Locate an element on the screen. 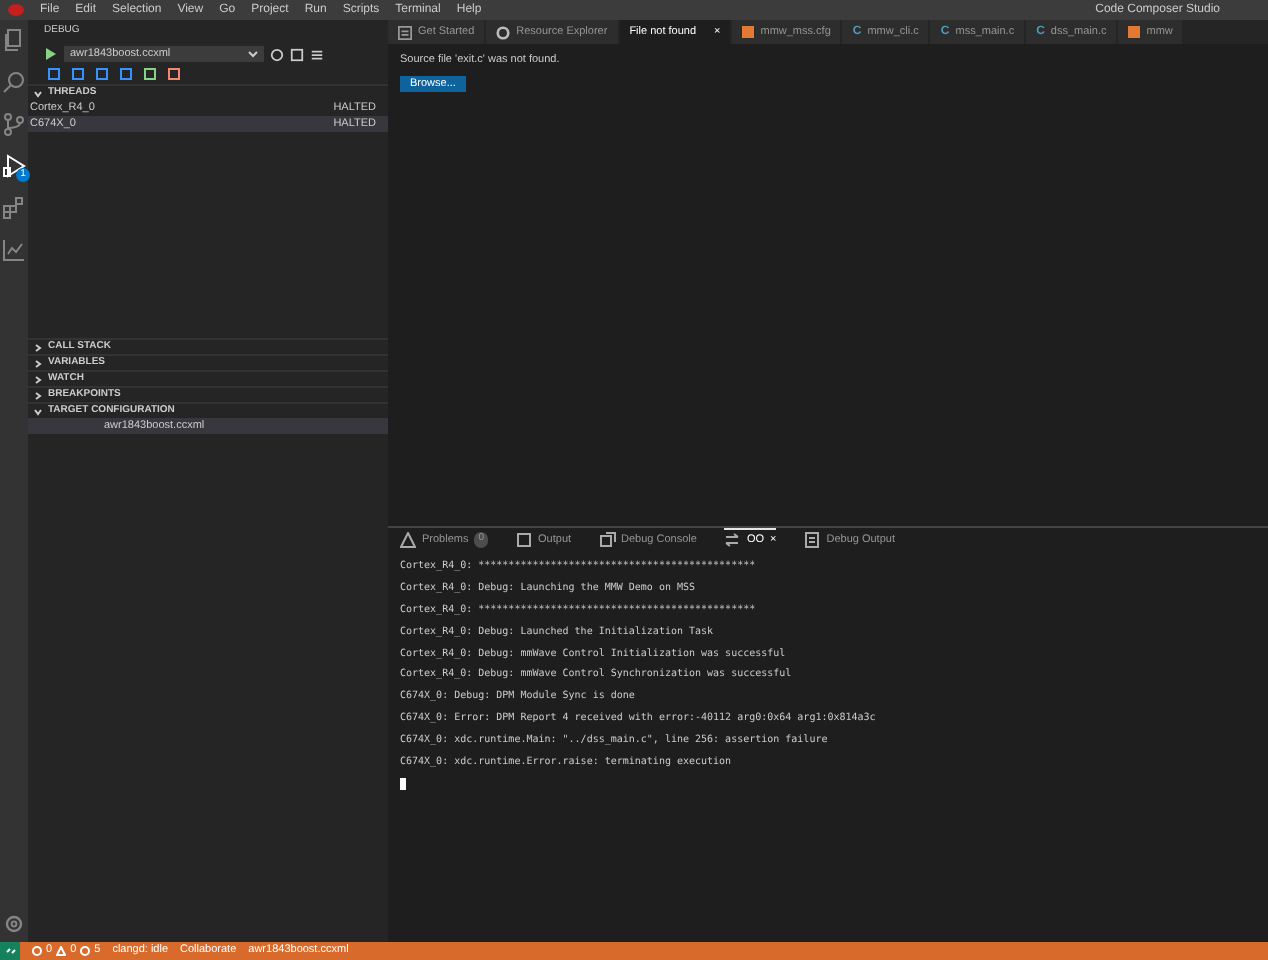 The image size is (1268, 960). terminal-icon is located at coordinates (297, 54).